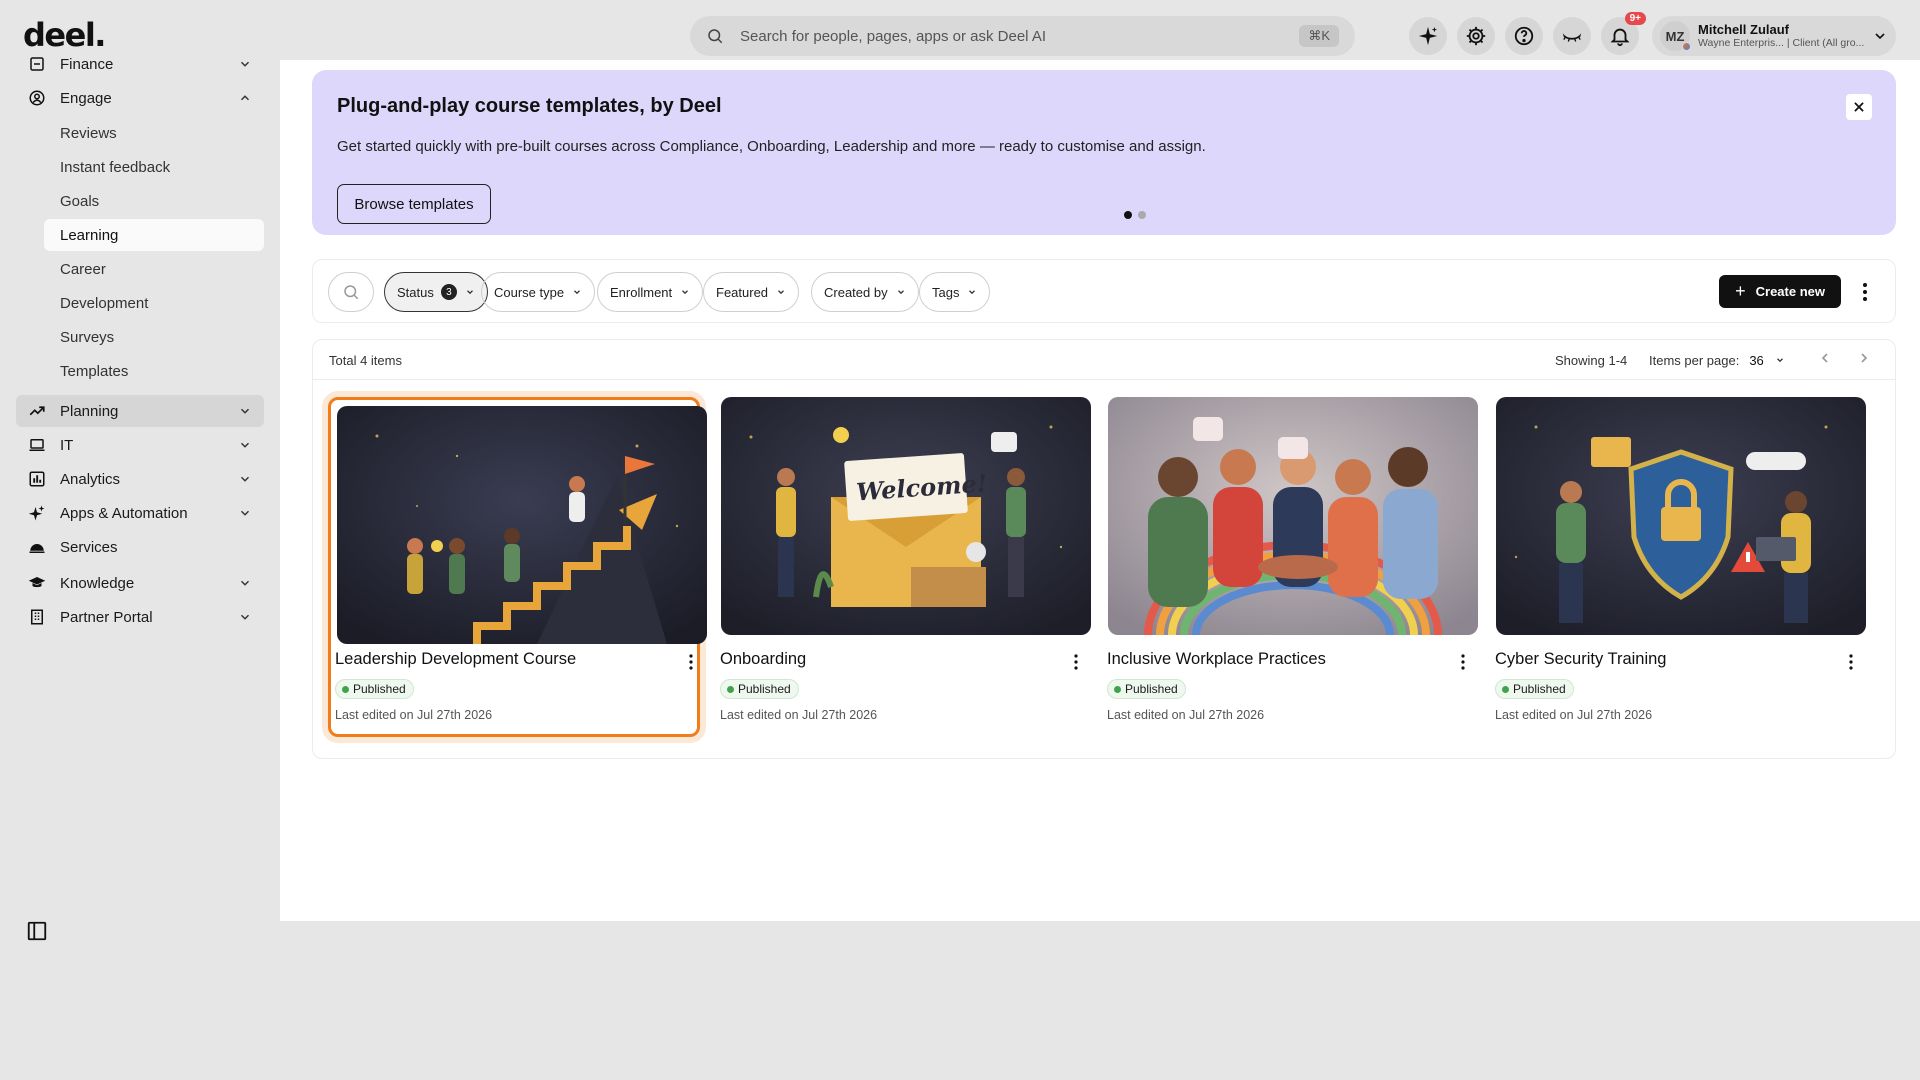 The image size is (1920, 1080). I want to click on sidebar-sub-reviews: Reviews, so click(154, 133).